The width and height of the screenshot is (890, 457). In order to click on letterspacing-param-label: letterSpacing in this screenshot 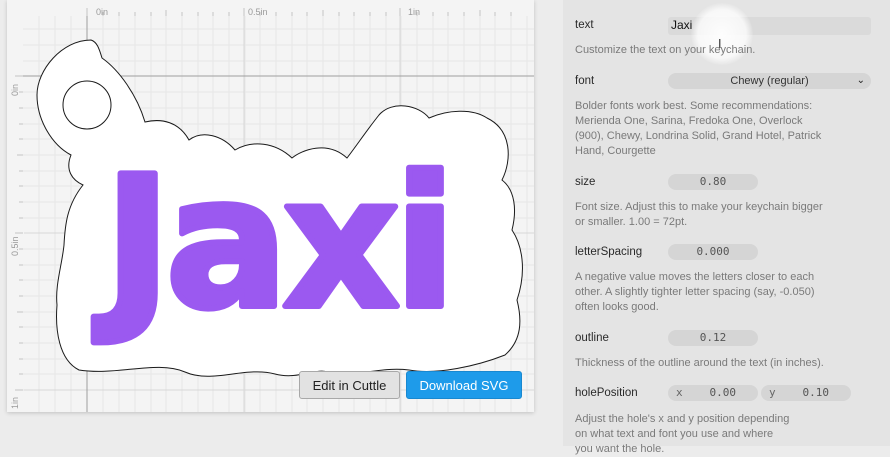, I will do `click(609, 252)`.